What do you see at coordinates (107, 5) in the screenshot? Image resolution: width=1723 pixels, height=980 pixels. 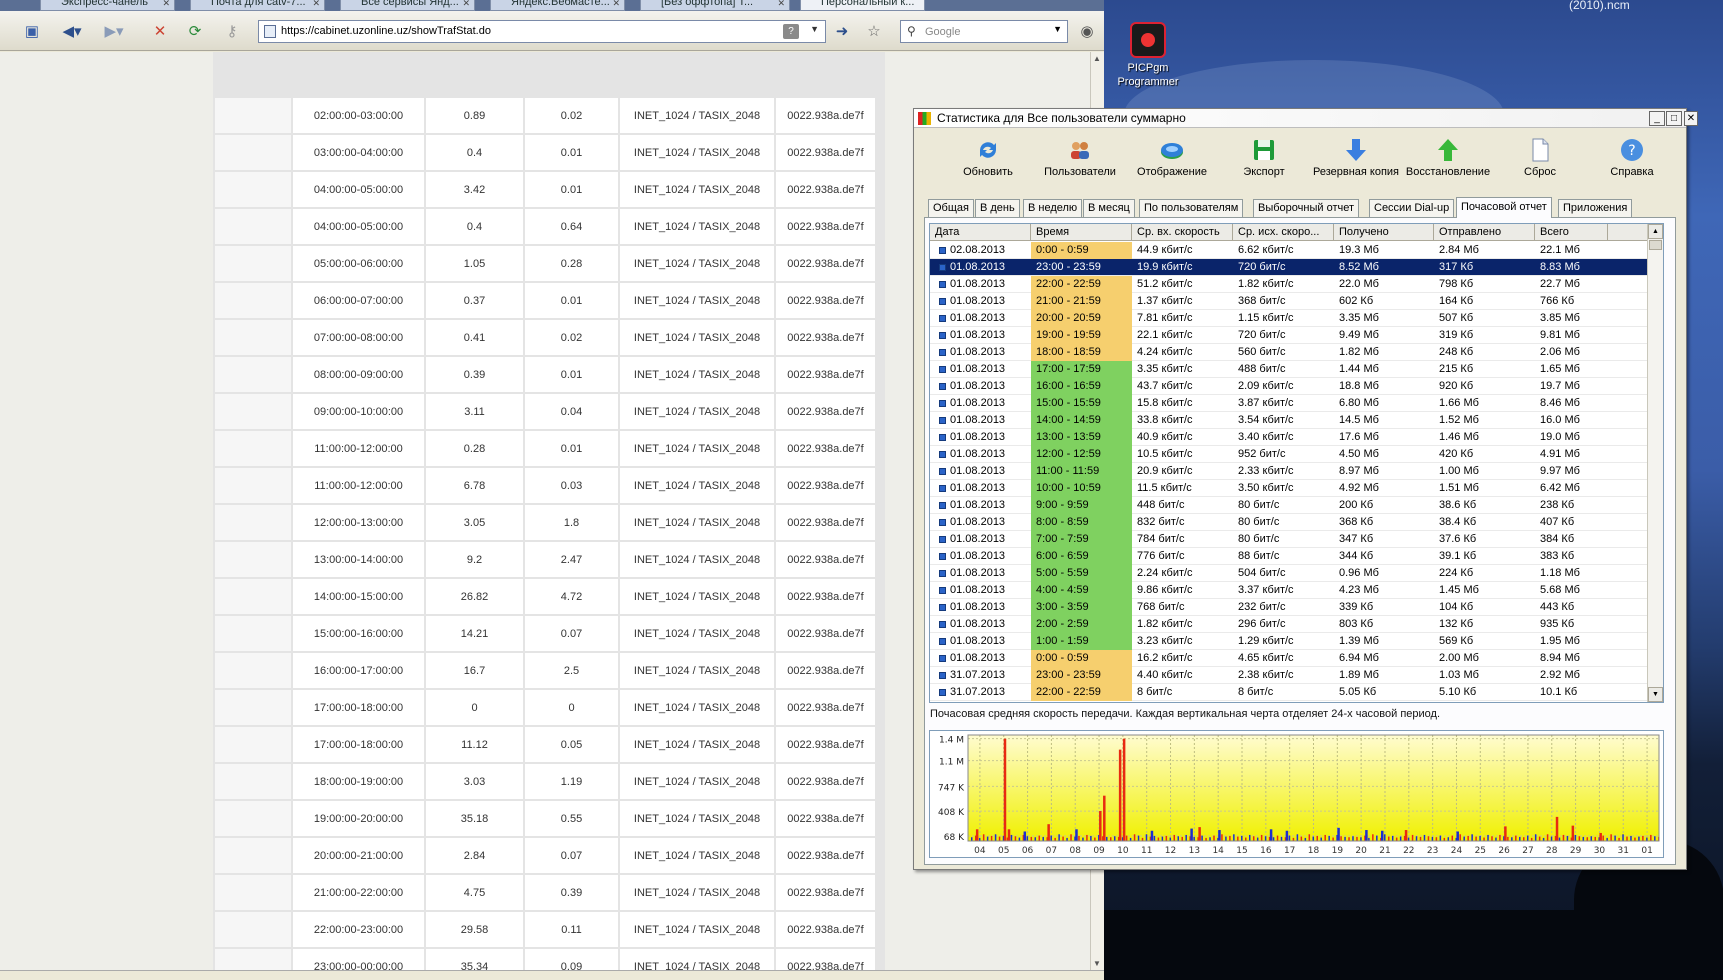 I see `browser-tab: Экспресс-чанель ✕` at bounding box center [107, 5].